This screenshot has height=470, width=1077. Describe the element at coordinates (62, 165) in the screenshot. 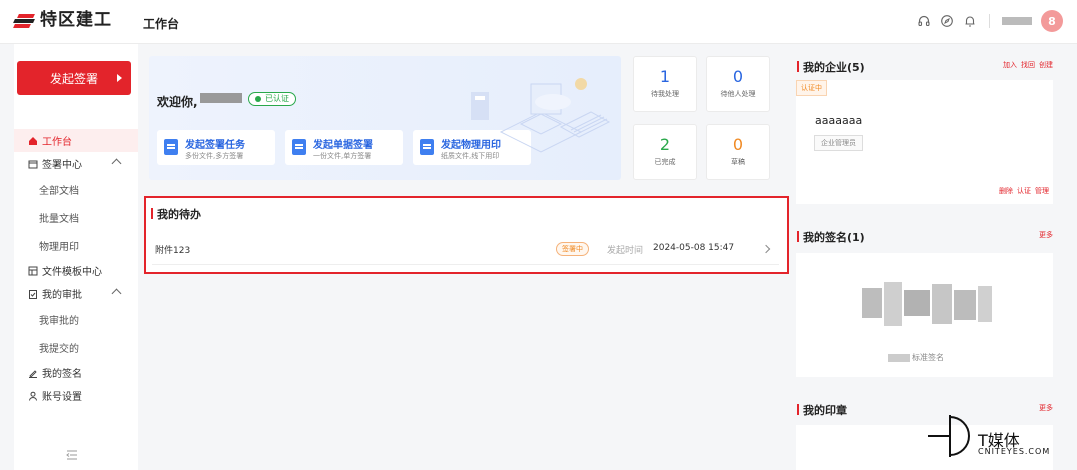

I see `sidebar-item-label: 签署中心` at that location.